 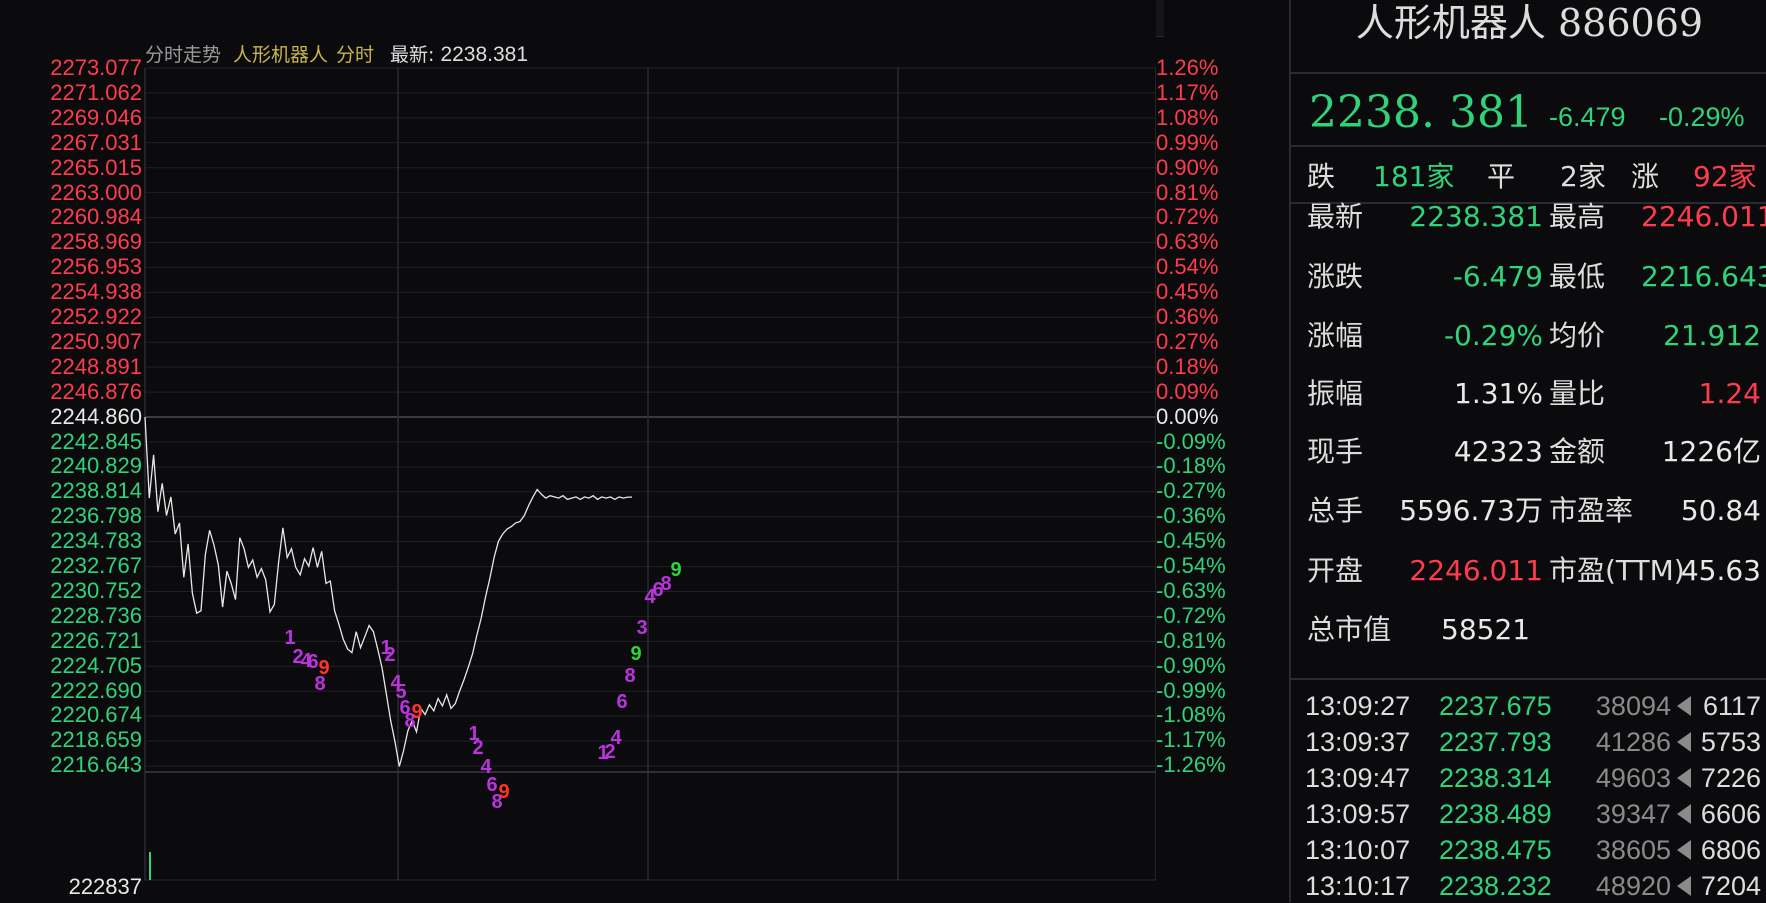 What do you see at coordinates (96, 341) in the screenshot?
I see `price-axis-label: 2250.907` at bounding box center [96, 341].